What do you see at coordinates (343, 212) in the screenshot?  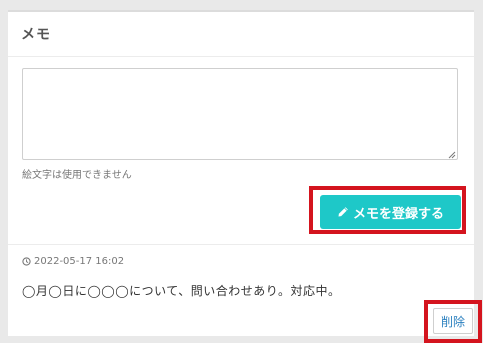 I see `pencil-icon` at bounding box center [343, 212].